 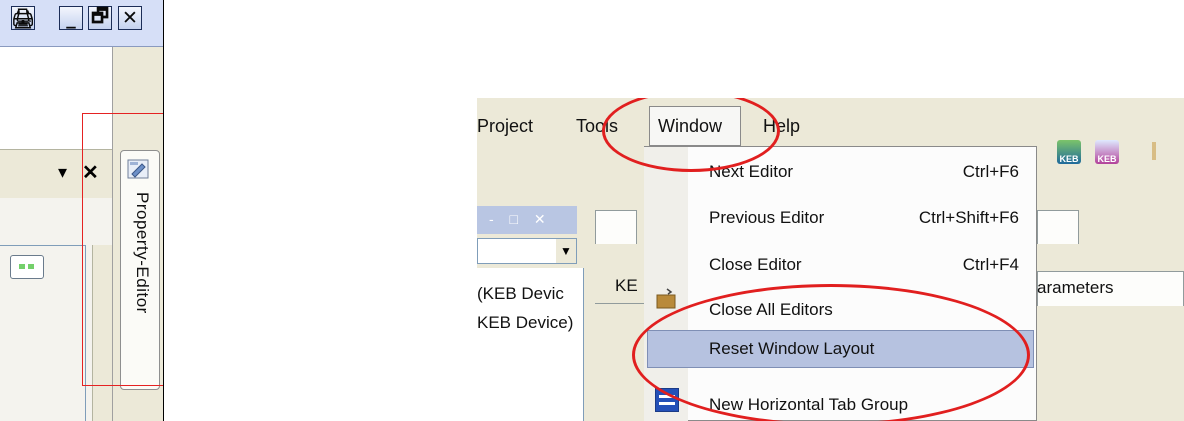 What do you see at coordinates (766, 218) in the screenshot?
I see `menu-item-previous-editor: Previous Editor` at bounding box center [766, 218].